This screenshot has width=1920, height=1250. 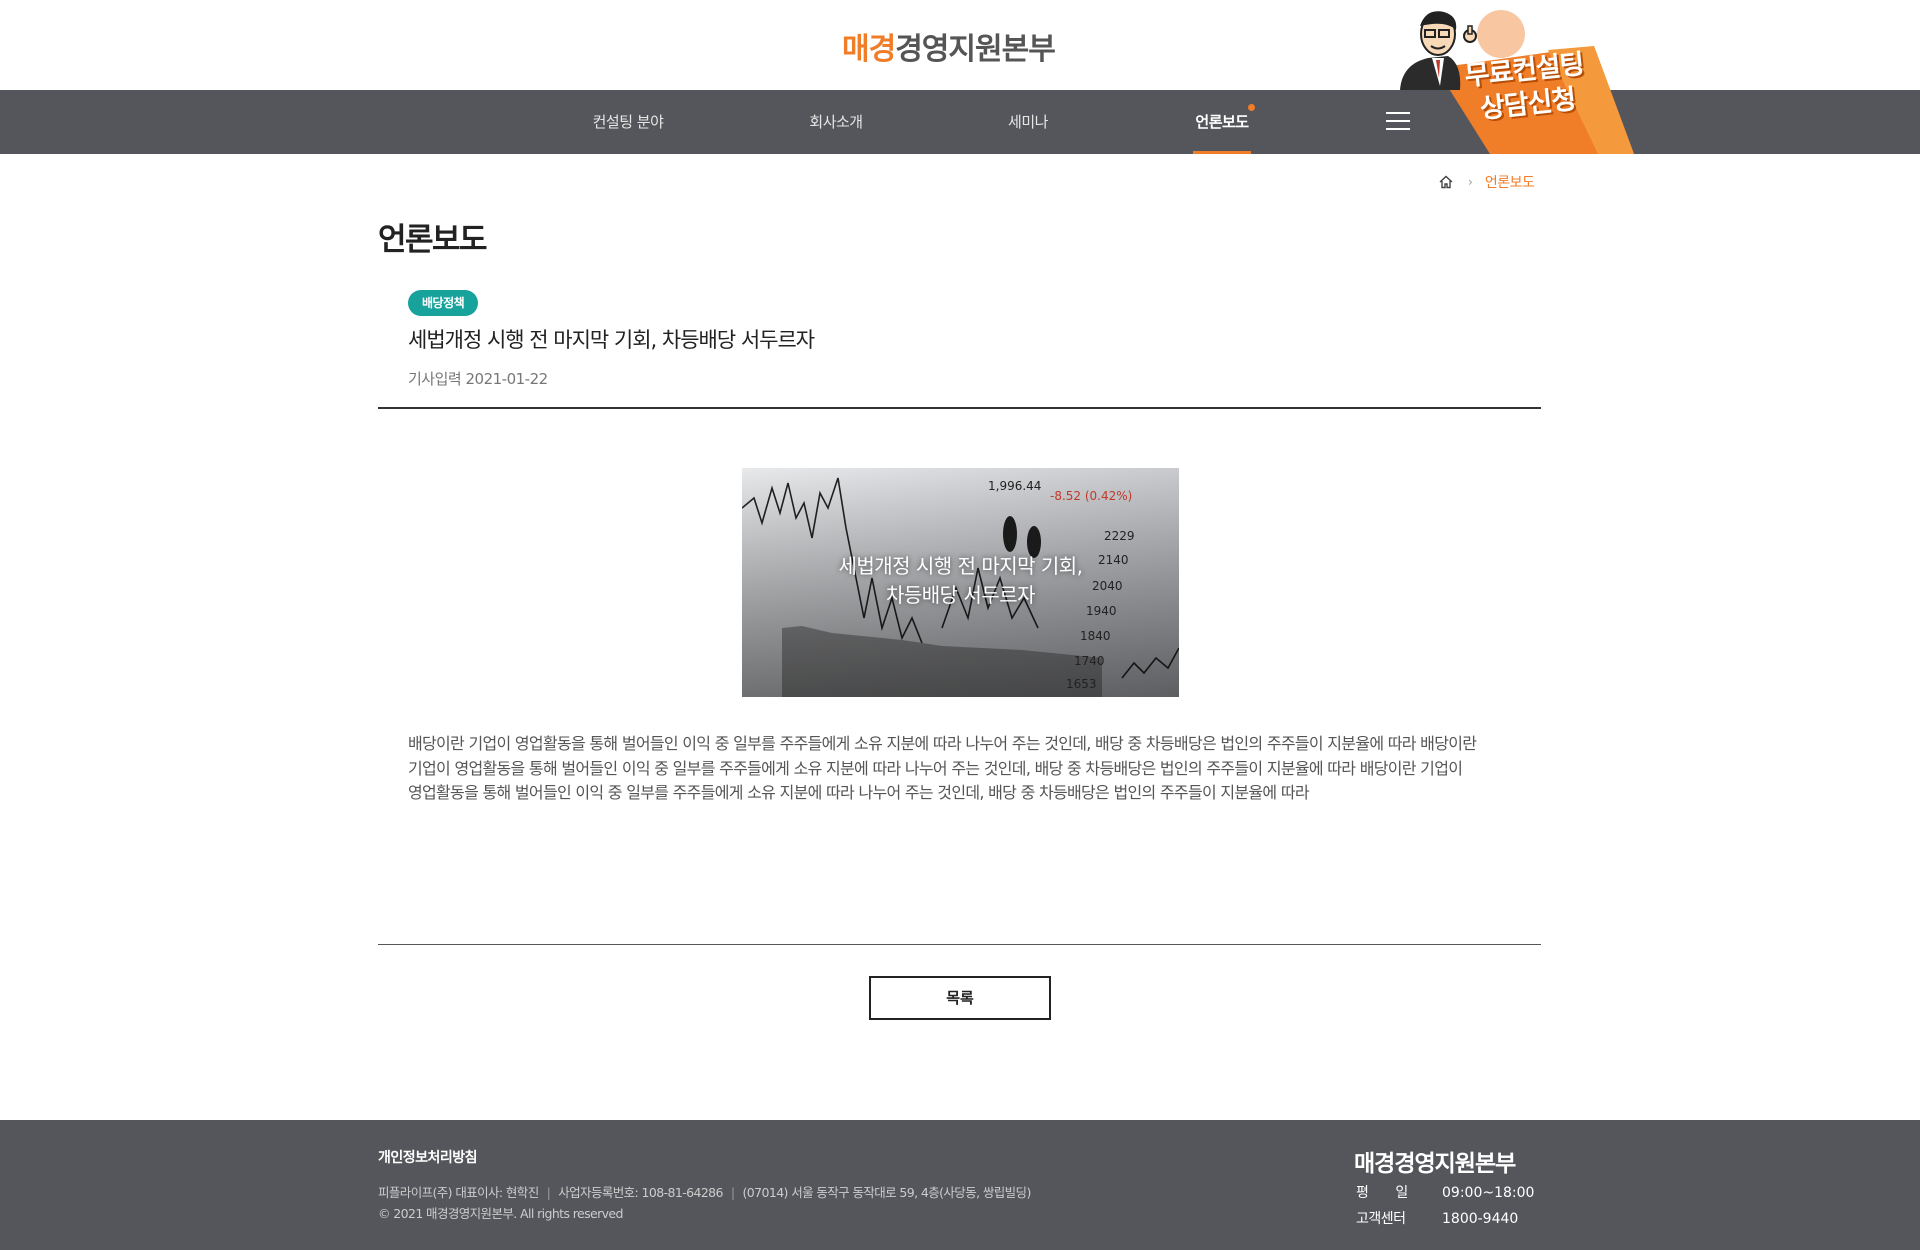 What do you see at coordinates (640, 1192) in the screenshot?
I see `company-registration: 사업자등록번호: 108-81-64286` at bounding box center [640, 1192].